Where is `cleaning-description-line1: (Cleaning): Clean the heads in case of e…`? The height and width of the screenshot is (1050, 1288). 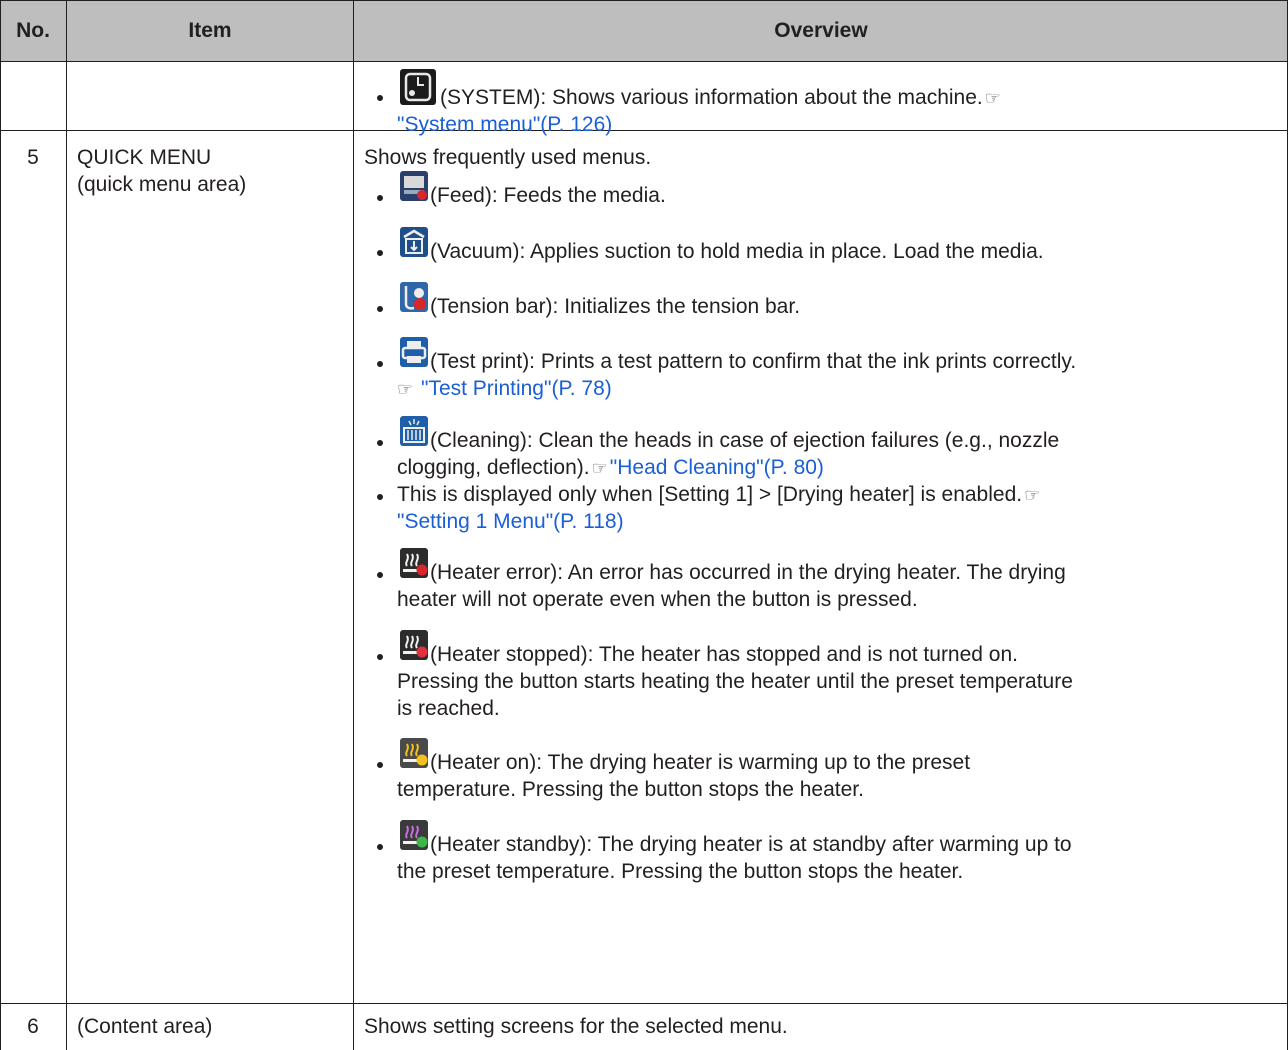
cleaning-description-line1: (Cleaning): Clean the heads in case of e… is located at coordinates (745, 440).